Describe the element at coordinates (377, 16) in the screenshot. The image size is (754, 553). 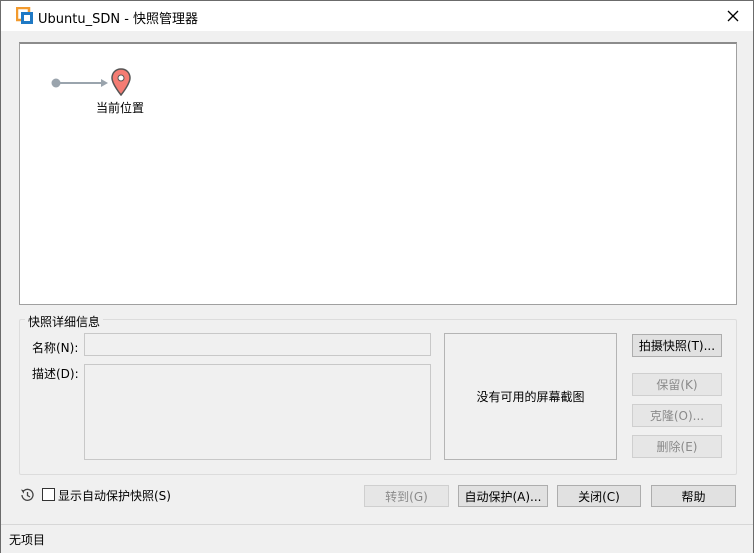
I see `title-bar: Ubuntu_SDN - 快照管理器` at that location.